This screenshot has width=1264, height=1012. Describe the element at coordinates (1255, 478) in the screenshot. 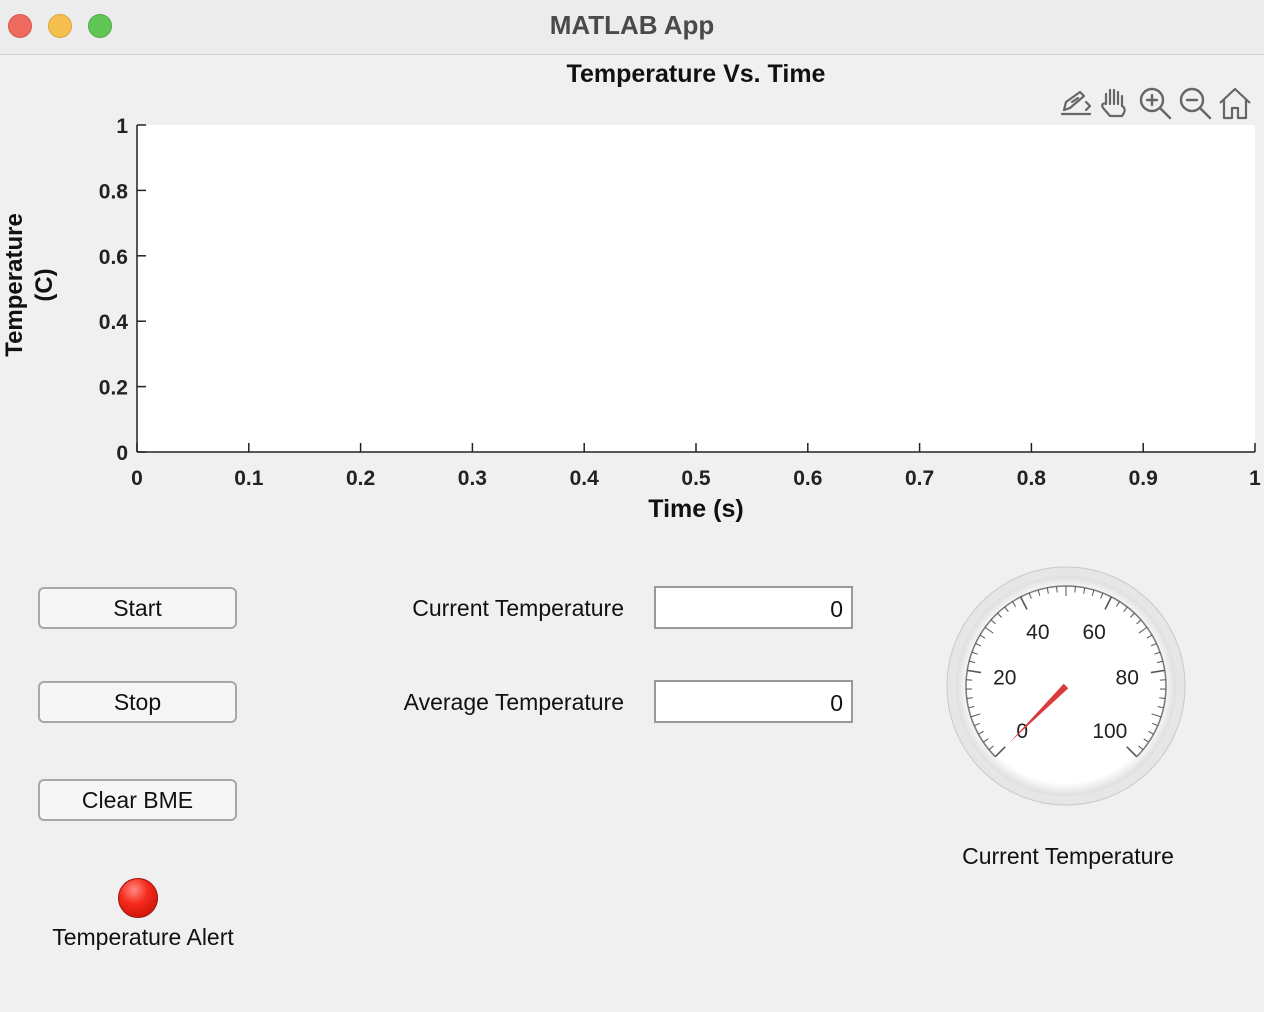

I see `x-tick-label: 1` at that location.